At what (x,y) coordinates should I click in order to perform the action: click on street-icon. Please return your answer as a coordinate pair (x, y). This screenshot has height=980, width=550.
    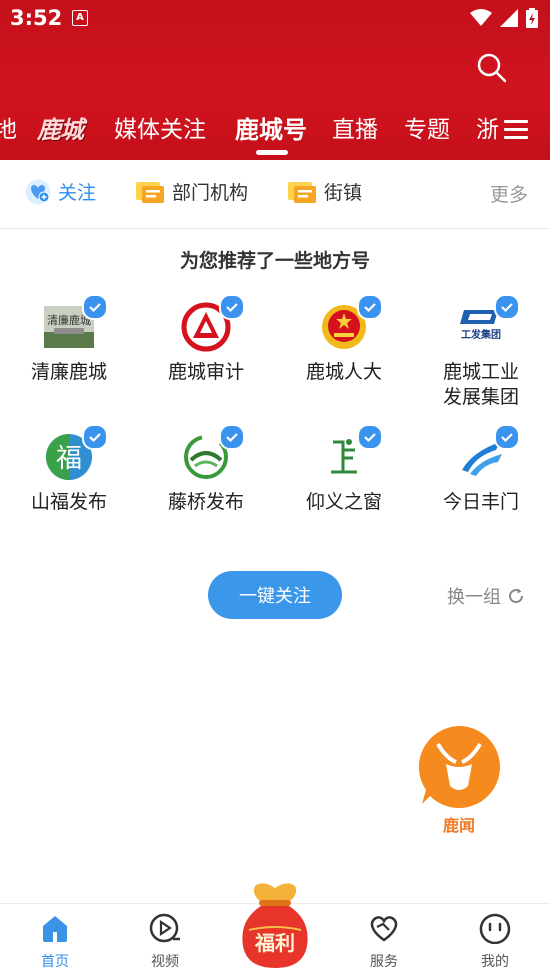
    Looking at the image, I should click on (302, 192).